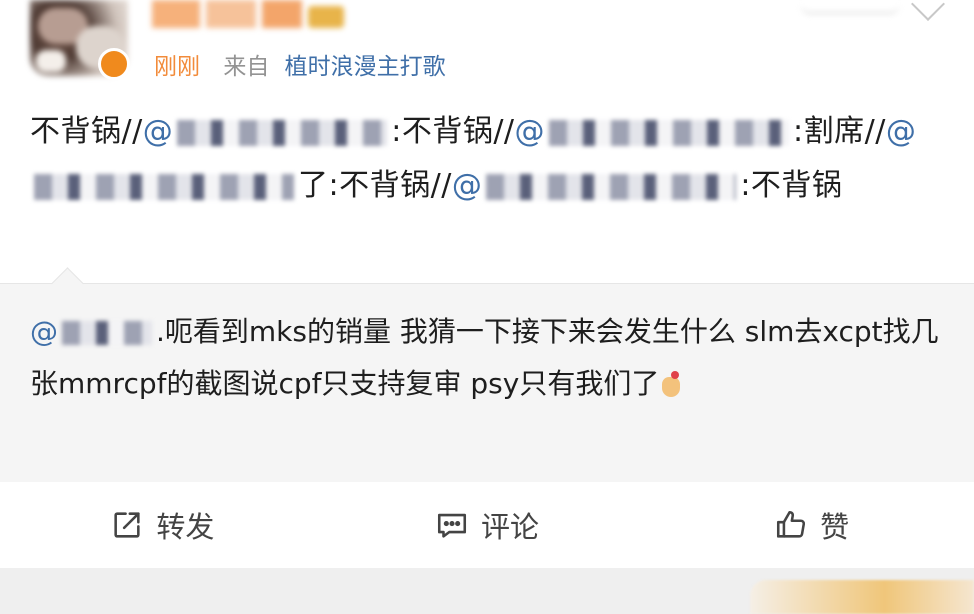 The height and width of the screenshot is (614, 974). I want to click on from-label: 来自, so click(246, 67).